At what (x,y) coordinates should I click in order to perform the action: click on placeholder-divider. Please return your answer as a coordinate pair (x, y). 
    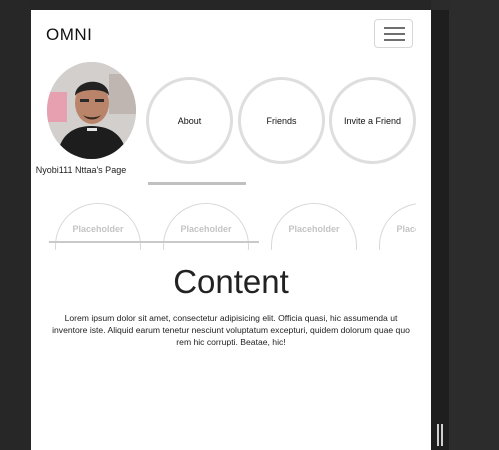
    Looking at the image, I should click on (154, 242).